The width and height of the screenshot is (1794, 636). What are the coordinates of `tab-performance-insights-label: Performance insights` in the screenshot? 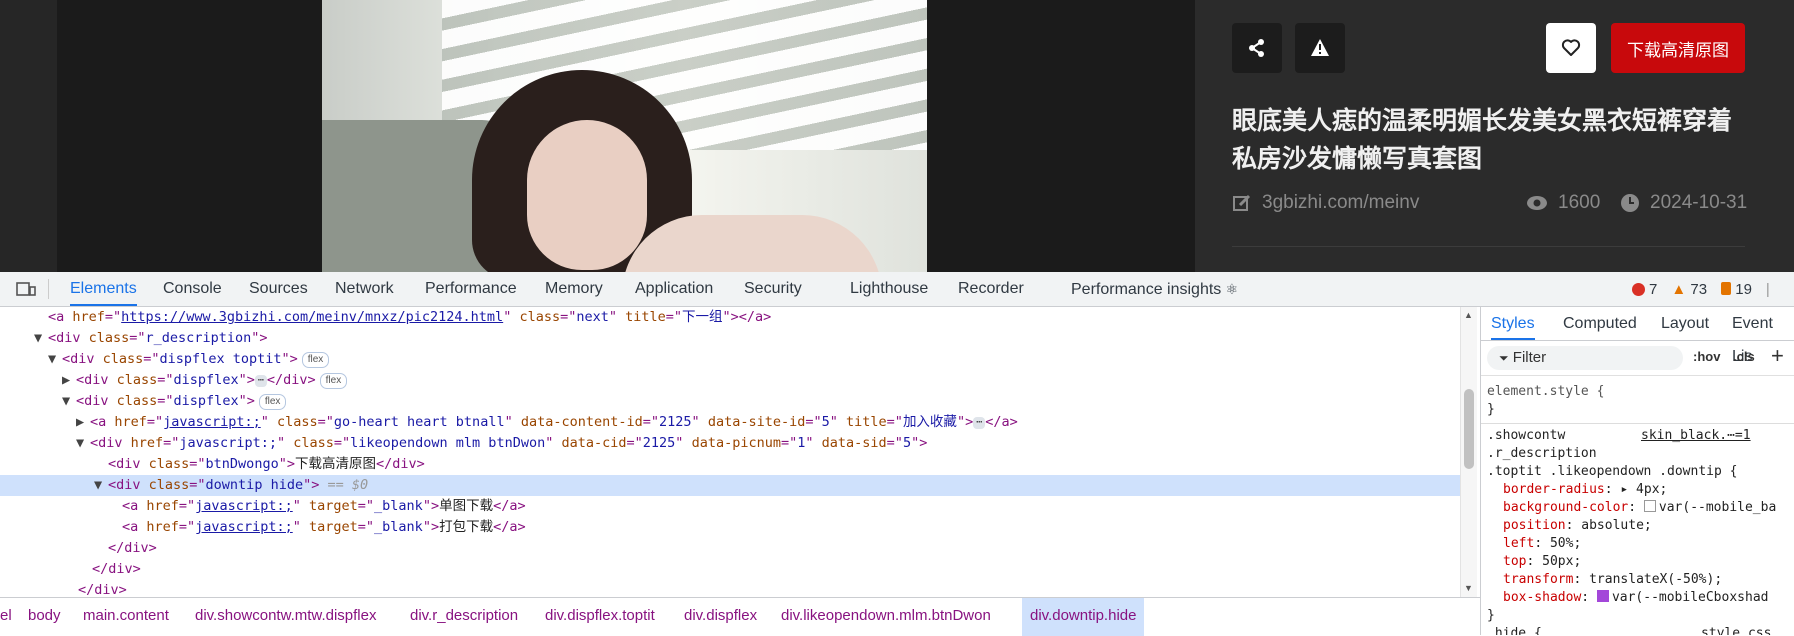 It's located at (1146, 289).